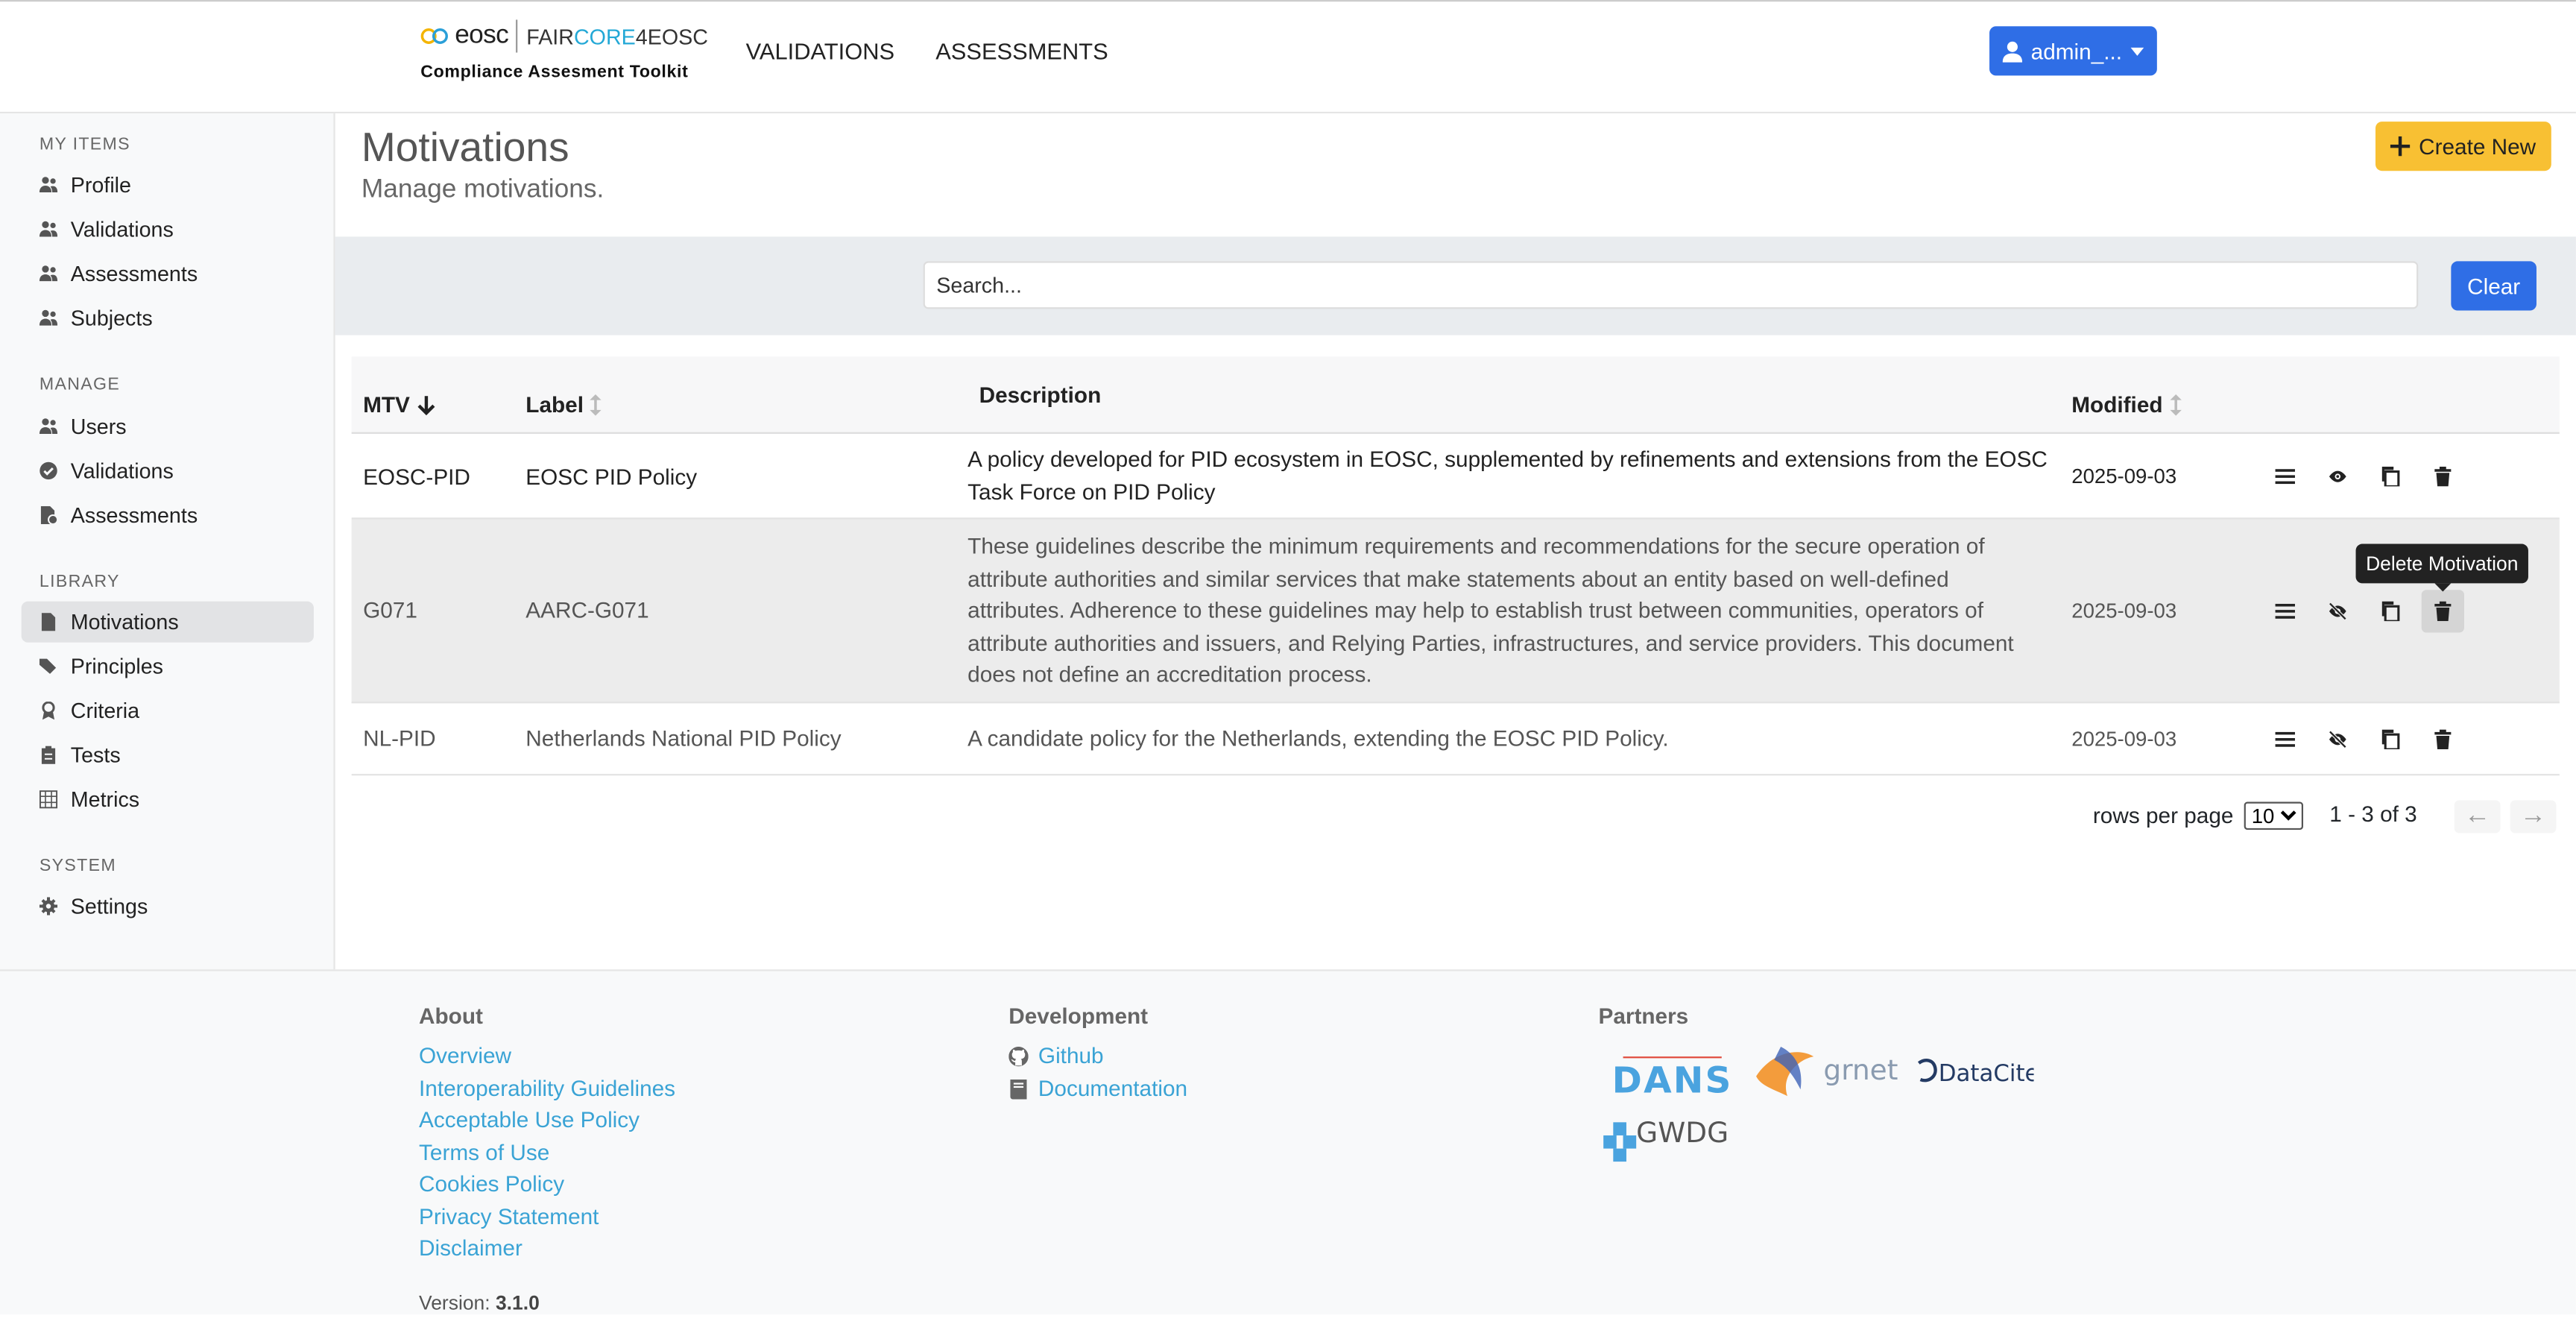 Image resolution: width=2576 pixels, height=1333 pixels. What do you see at coordinates (509, 1217) in the screenshot?
I see `footer-link-privacy: Privacy Statement` at bounding box center [509, 1217].